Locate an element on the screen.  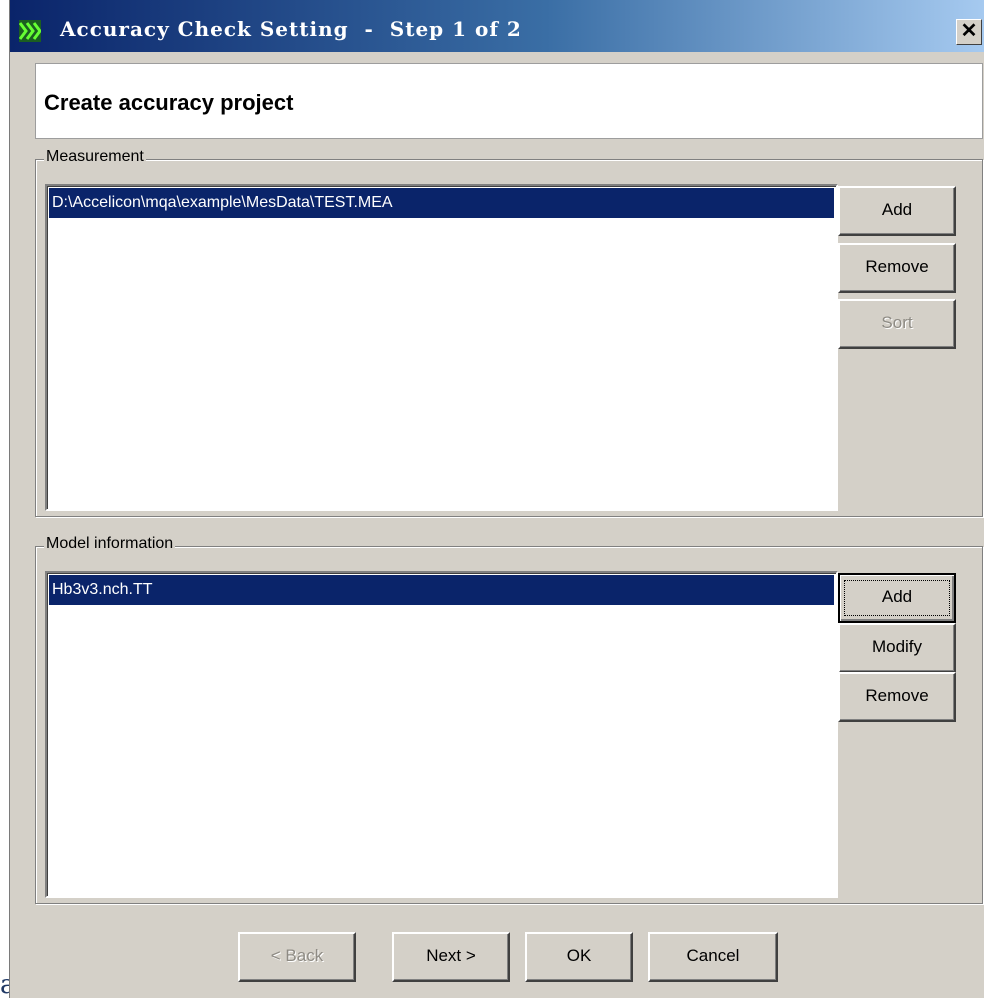
measurement-remove-button: Remove is located at coordinates (897, 268).